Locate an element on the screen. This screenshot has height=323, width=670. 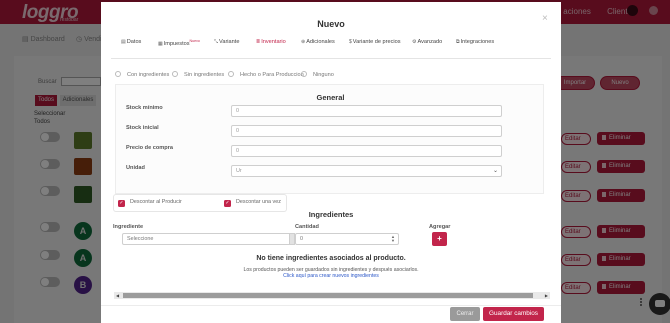
ingrediente-select: Seleccione is located at coordinates (207, 239).